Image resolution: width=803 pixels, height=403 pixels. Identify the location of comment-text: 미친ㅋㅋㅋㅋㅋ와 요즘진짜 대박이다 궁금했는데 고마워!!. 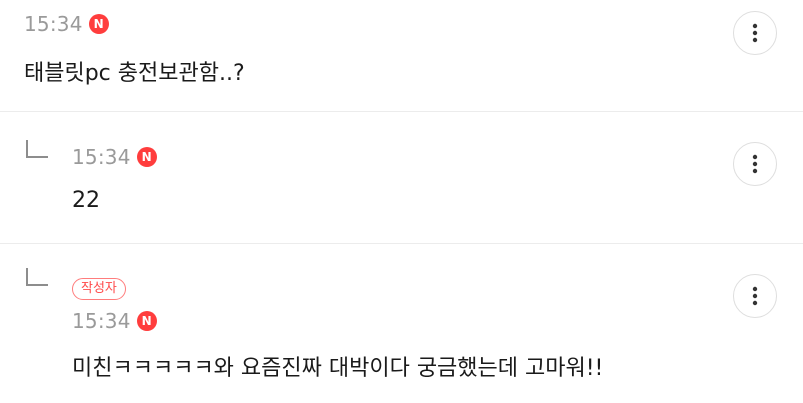
(338, 368).